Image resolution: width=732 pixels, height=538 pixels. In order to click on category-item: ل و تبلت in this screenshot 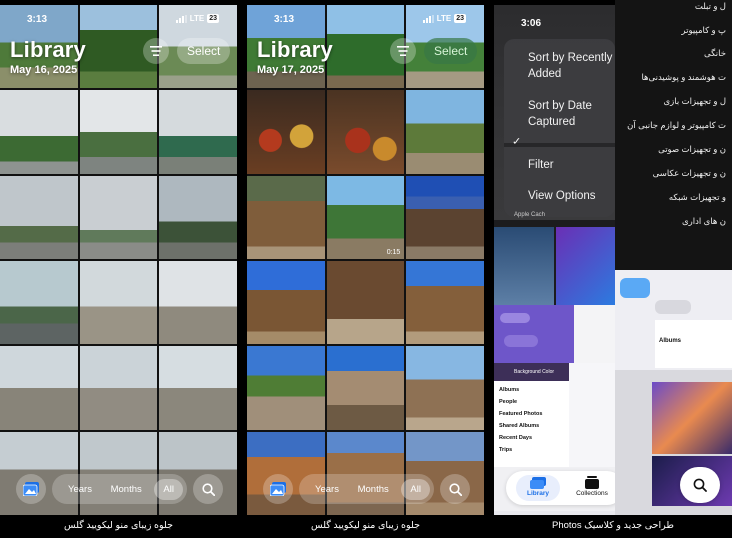, I will do `click(710, 6)`.